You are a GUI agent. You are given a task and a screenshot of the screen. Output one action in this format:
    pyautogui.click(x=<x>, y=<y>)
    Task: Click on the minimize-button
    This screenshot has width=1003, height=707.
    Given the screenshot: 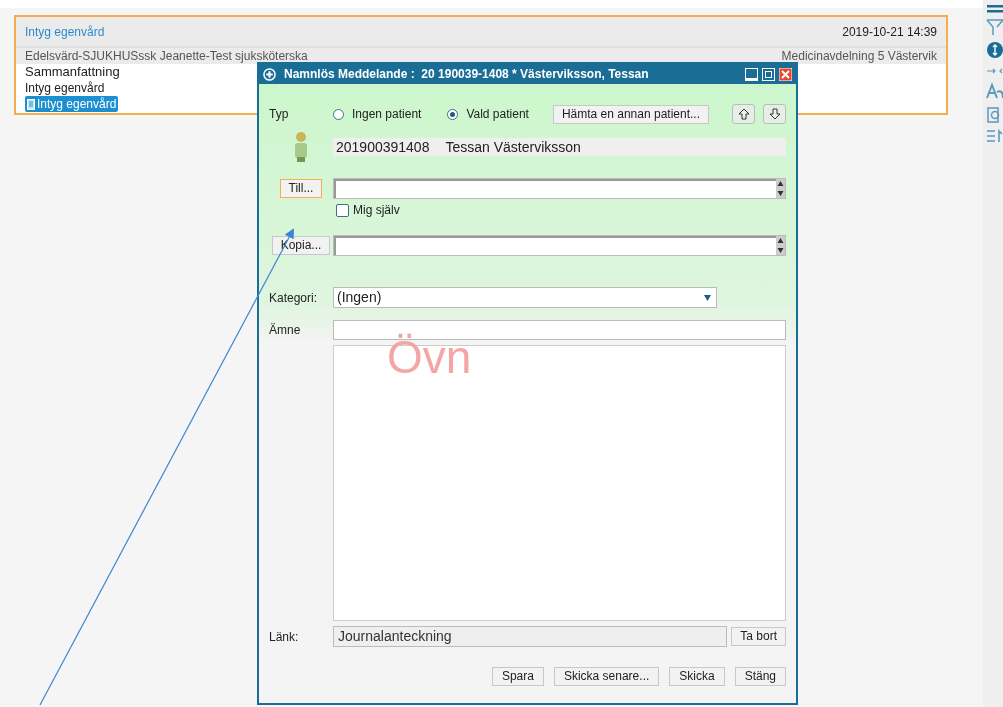 What is the action you would take?
    pyautogui.click(x=751, y=74)
    